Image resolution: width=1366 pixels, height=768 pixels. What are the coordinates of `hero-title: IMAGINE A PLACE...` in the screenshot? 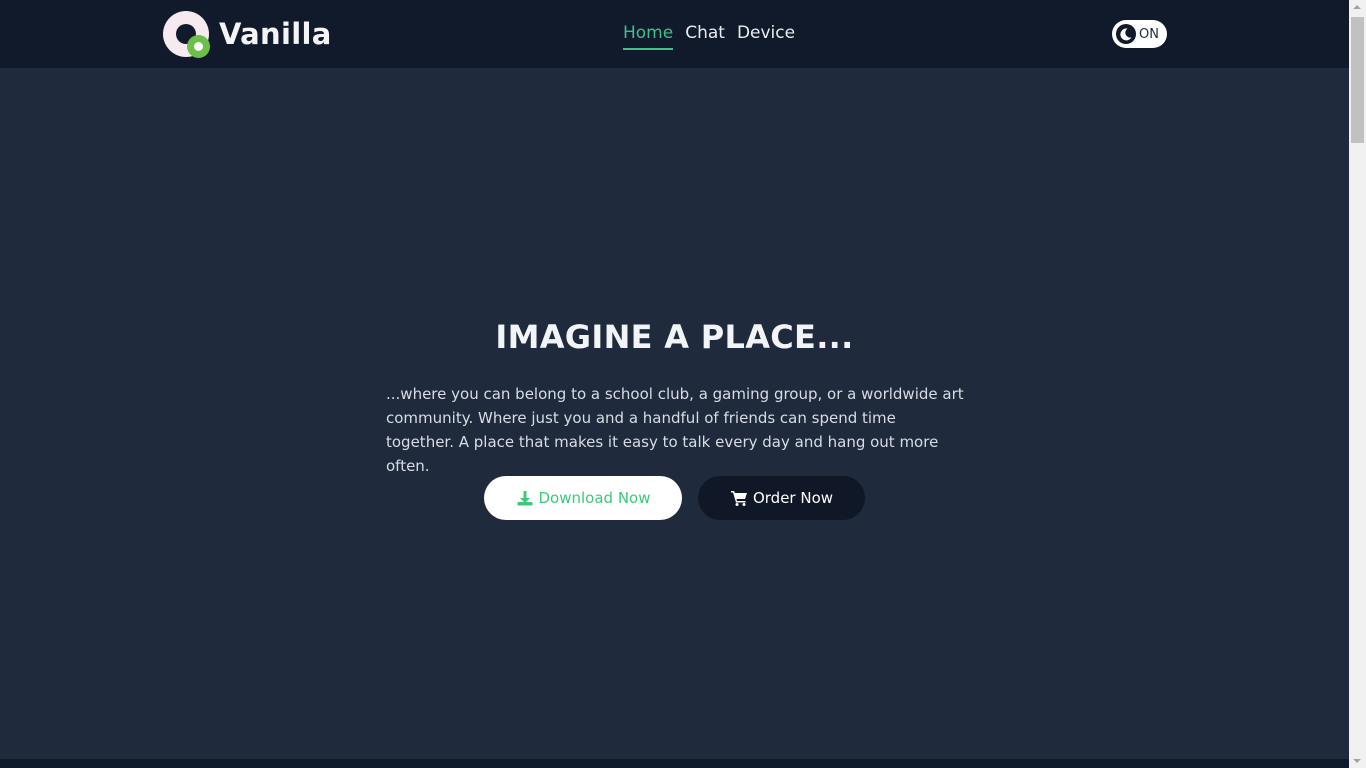 It's located at (674, 337).